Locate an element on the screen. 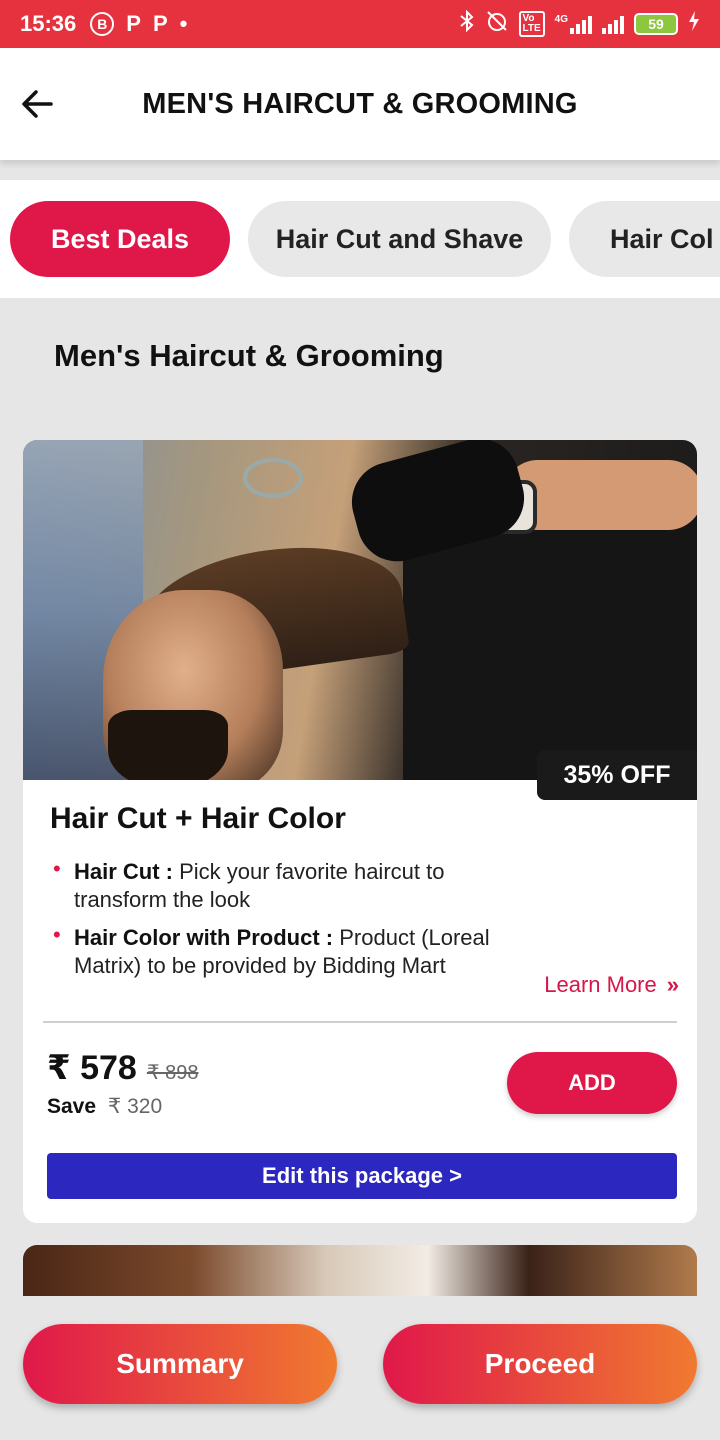 The width and height of the screenshot is (720, 1440). status-bar: 15:36 B P P • Vo LTE 4G 59 is located at coordinates (360, 24).